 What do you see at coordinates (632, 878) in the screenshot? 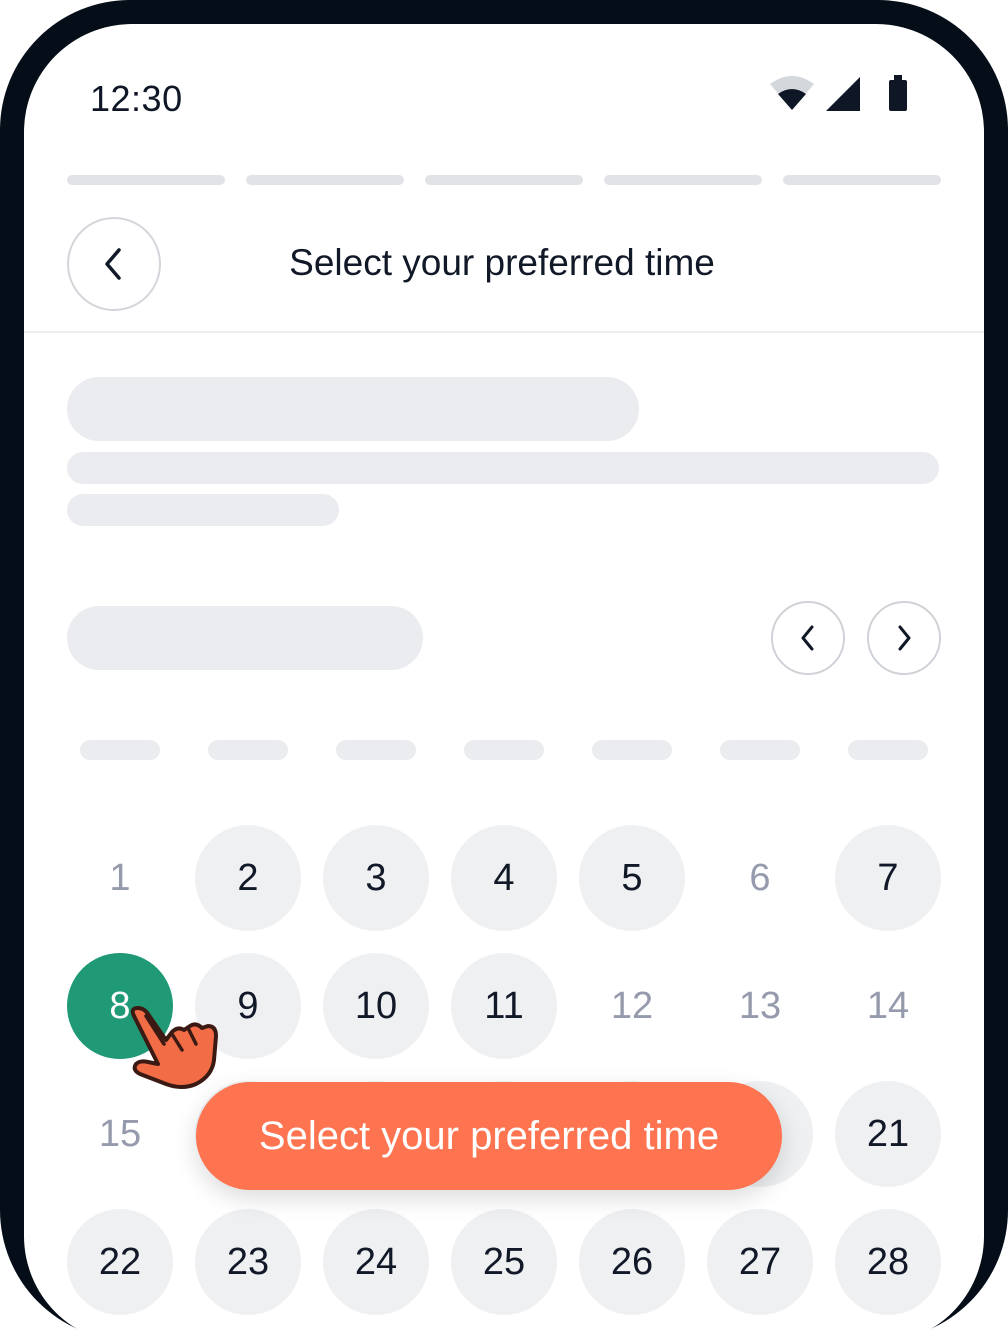
I see `calendar-day: 5` at bounding box center [632, 878].